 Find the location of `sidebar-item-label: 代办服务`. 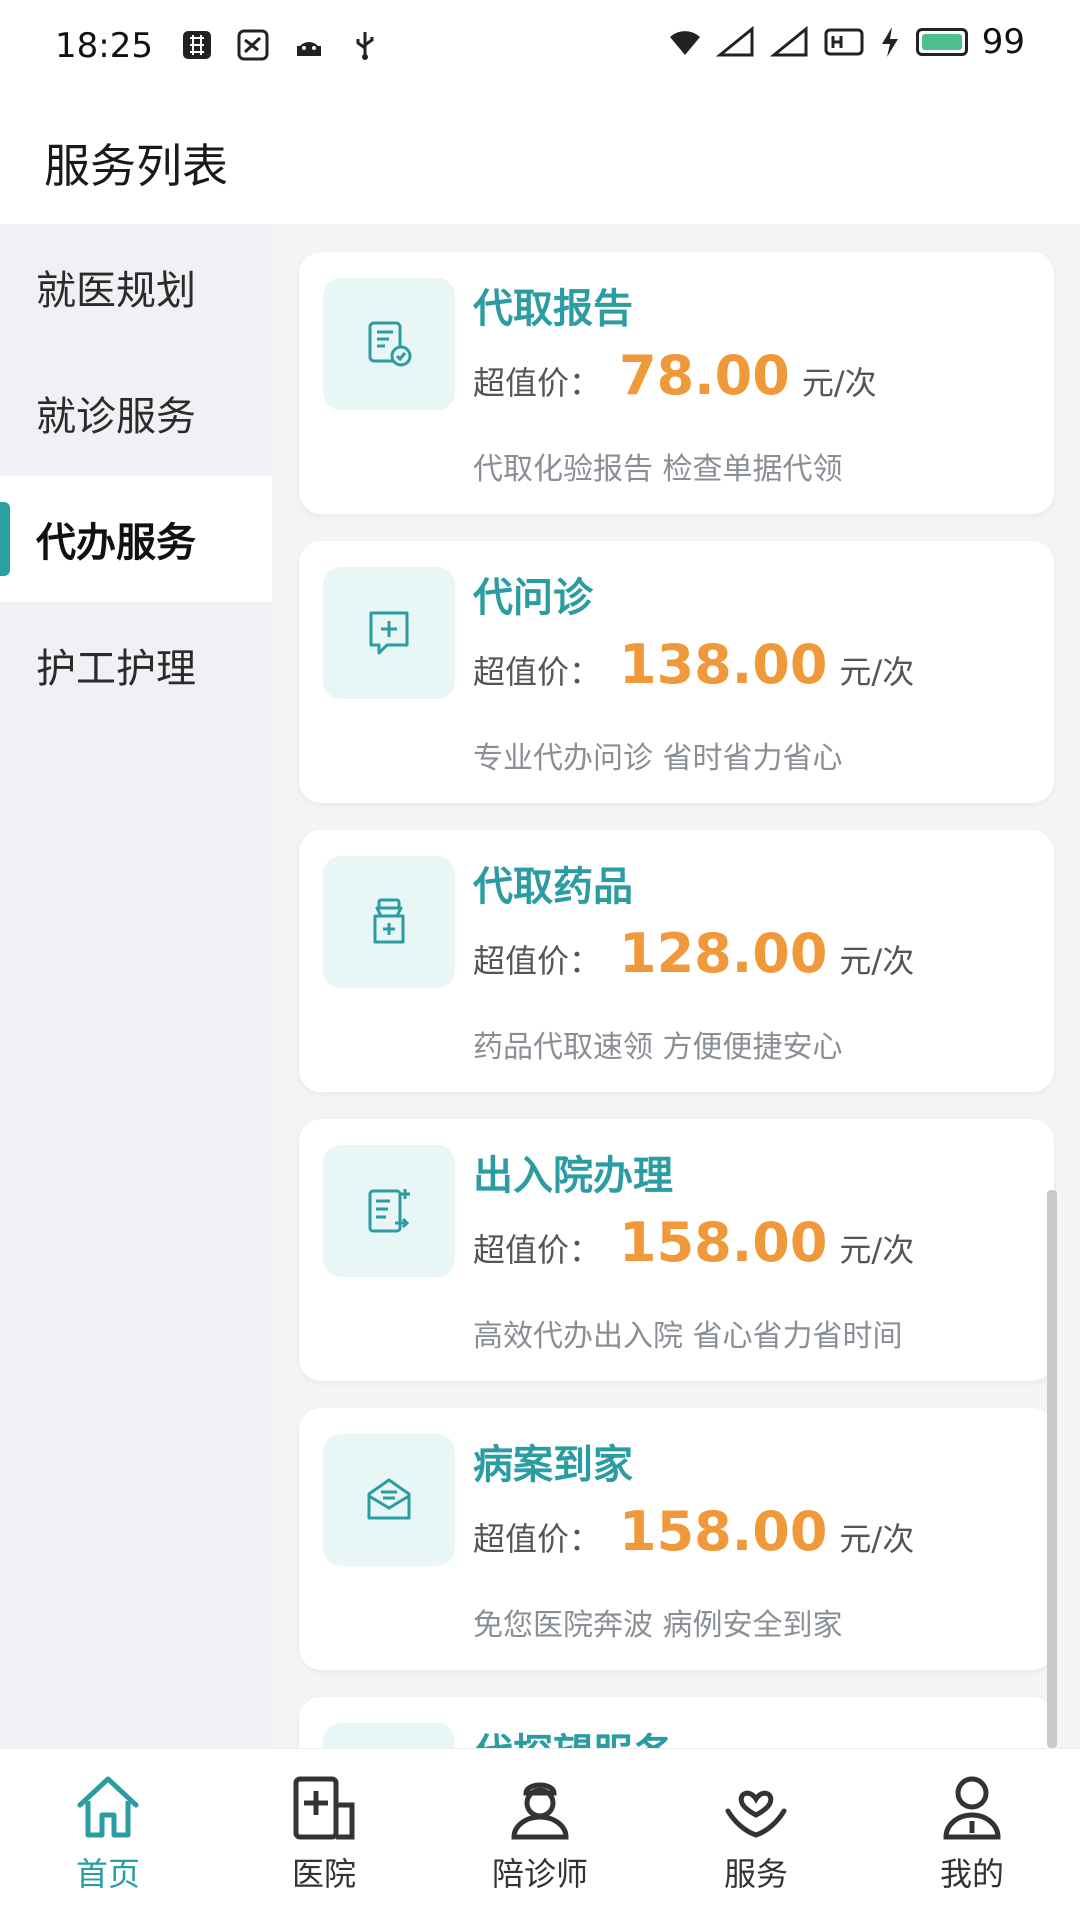

sidebar-item-label: 代办服务 is located at coordinates (116, 543).